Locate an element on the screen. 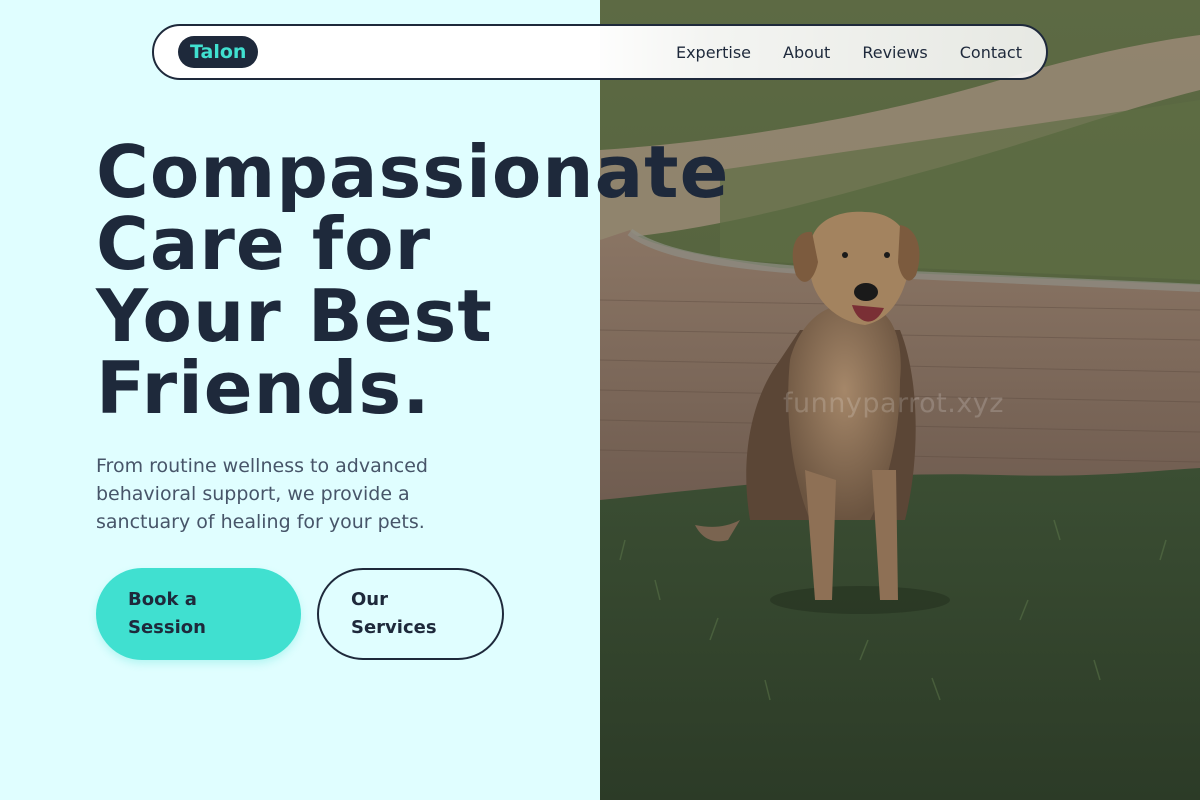  brand-logo: Talon is located at coordinates (218, 52).